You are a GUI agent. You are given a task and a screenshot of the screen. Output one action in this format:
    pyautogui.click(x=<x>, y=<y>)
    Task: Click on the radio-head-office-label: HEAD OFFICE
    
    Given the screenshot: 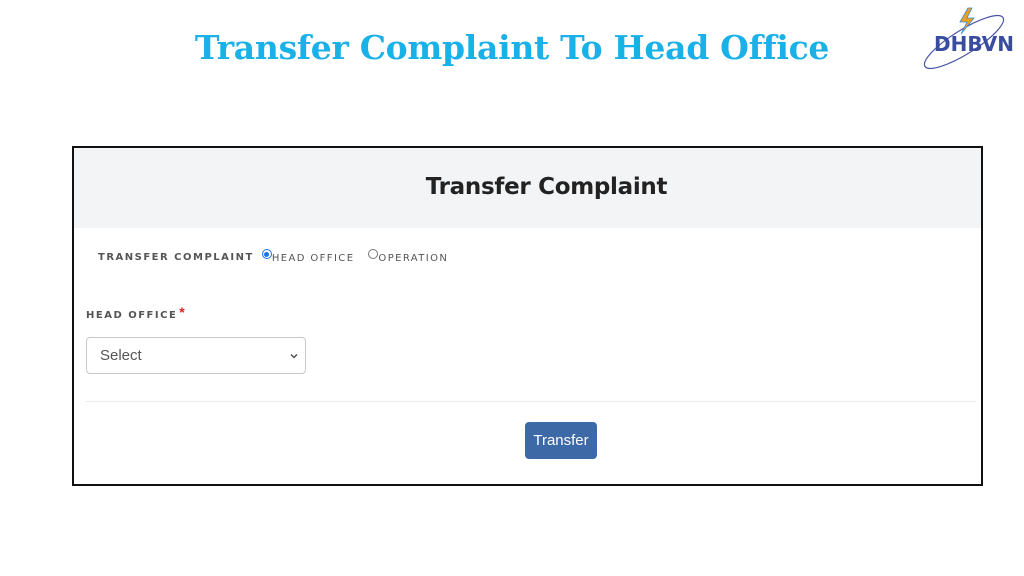 What is the action you would take?
    pyautogui.click(x=313, y=258)
    